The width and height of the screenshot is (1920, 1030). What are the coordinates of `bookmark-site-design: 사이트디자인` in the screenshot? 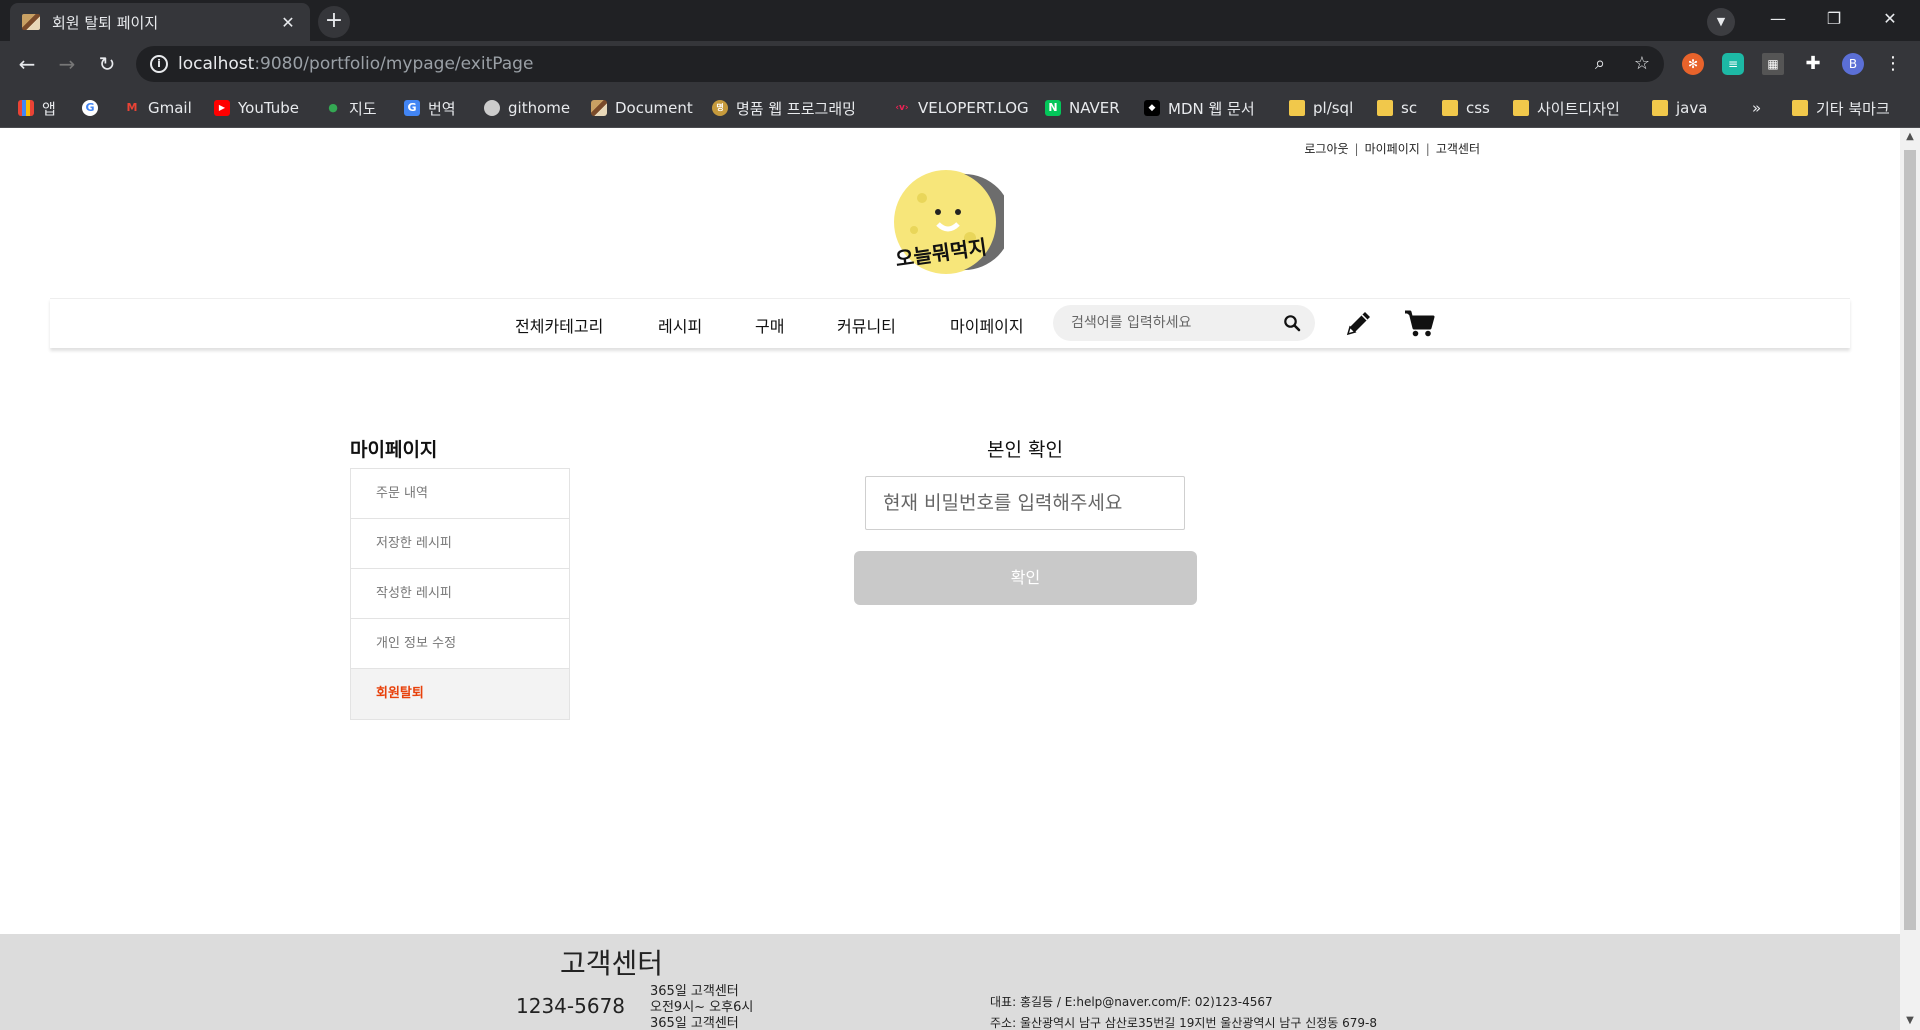 It's located at (1566, 108).